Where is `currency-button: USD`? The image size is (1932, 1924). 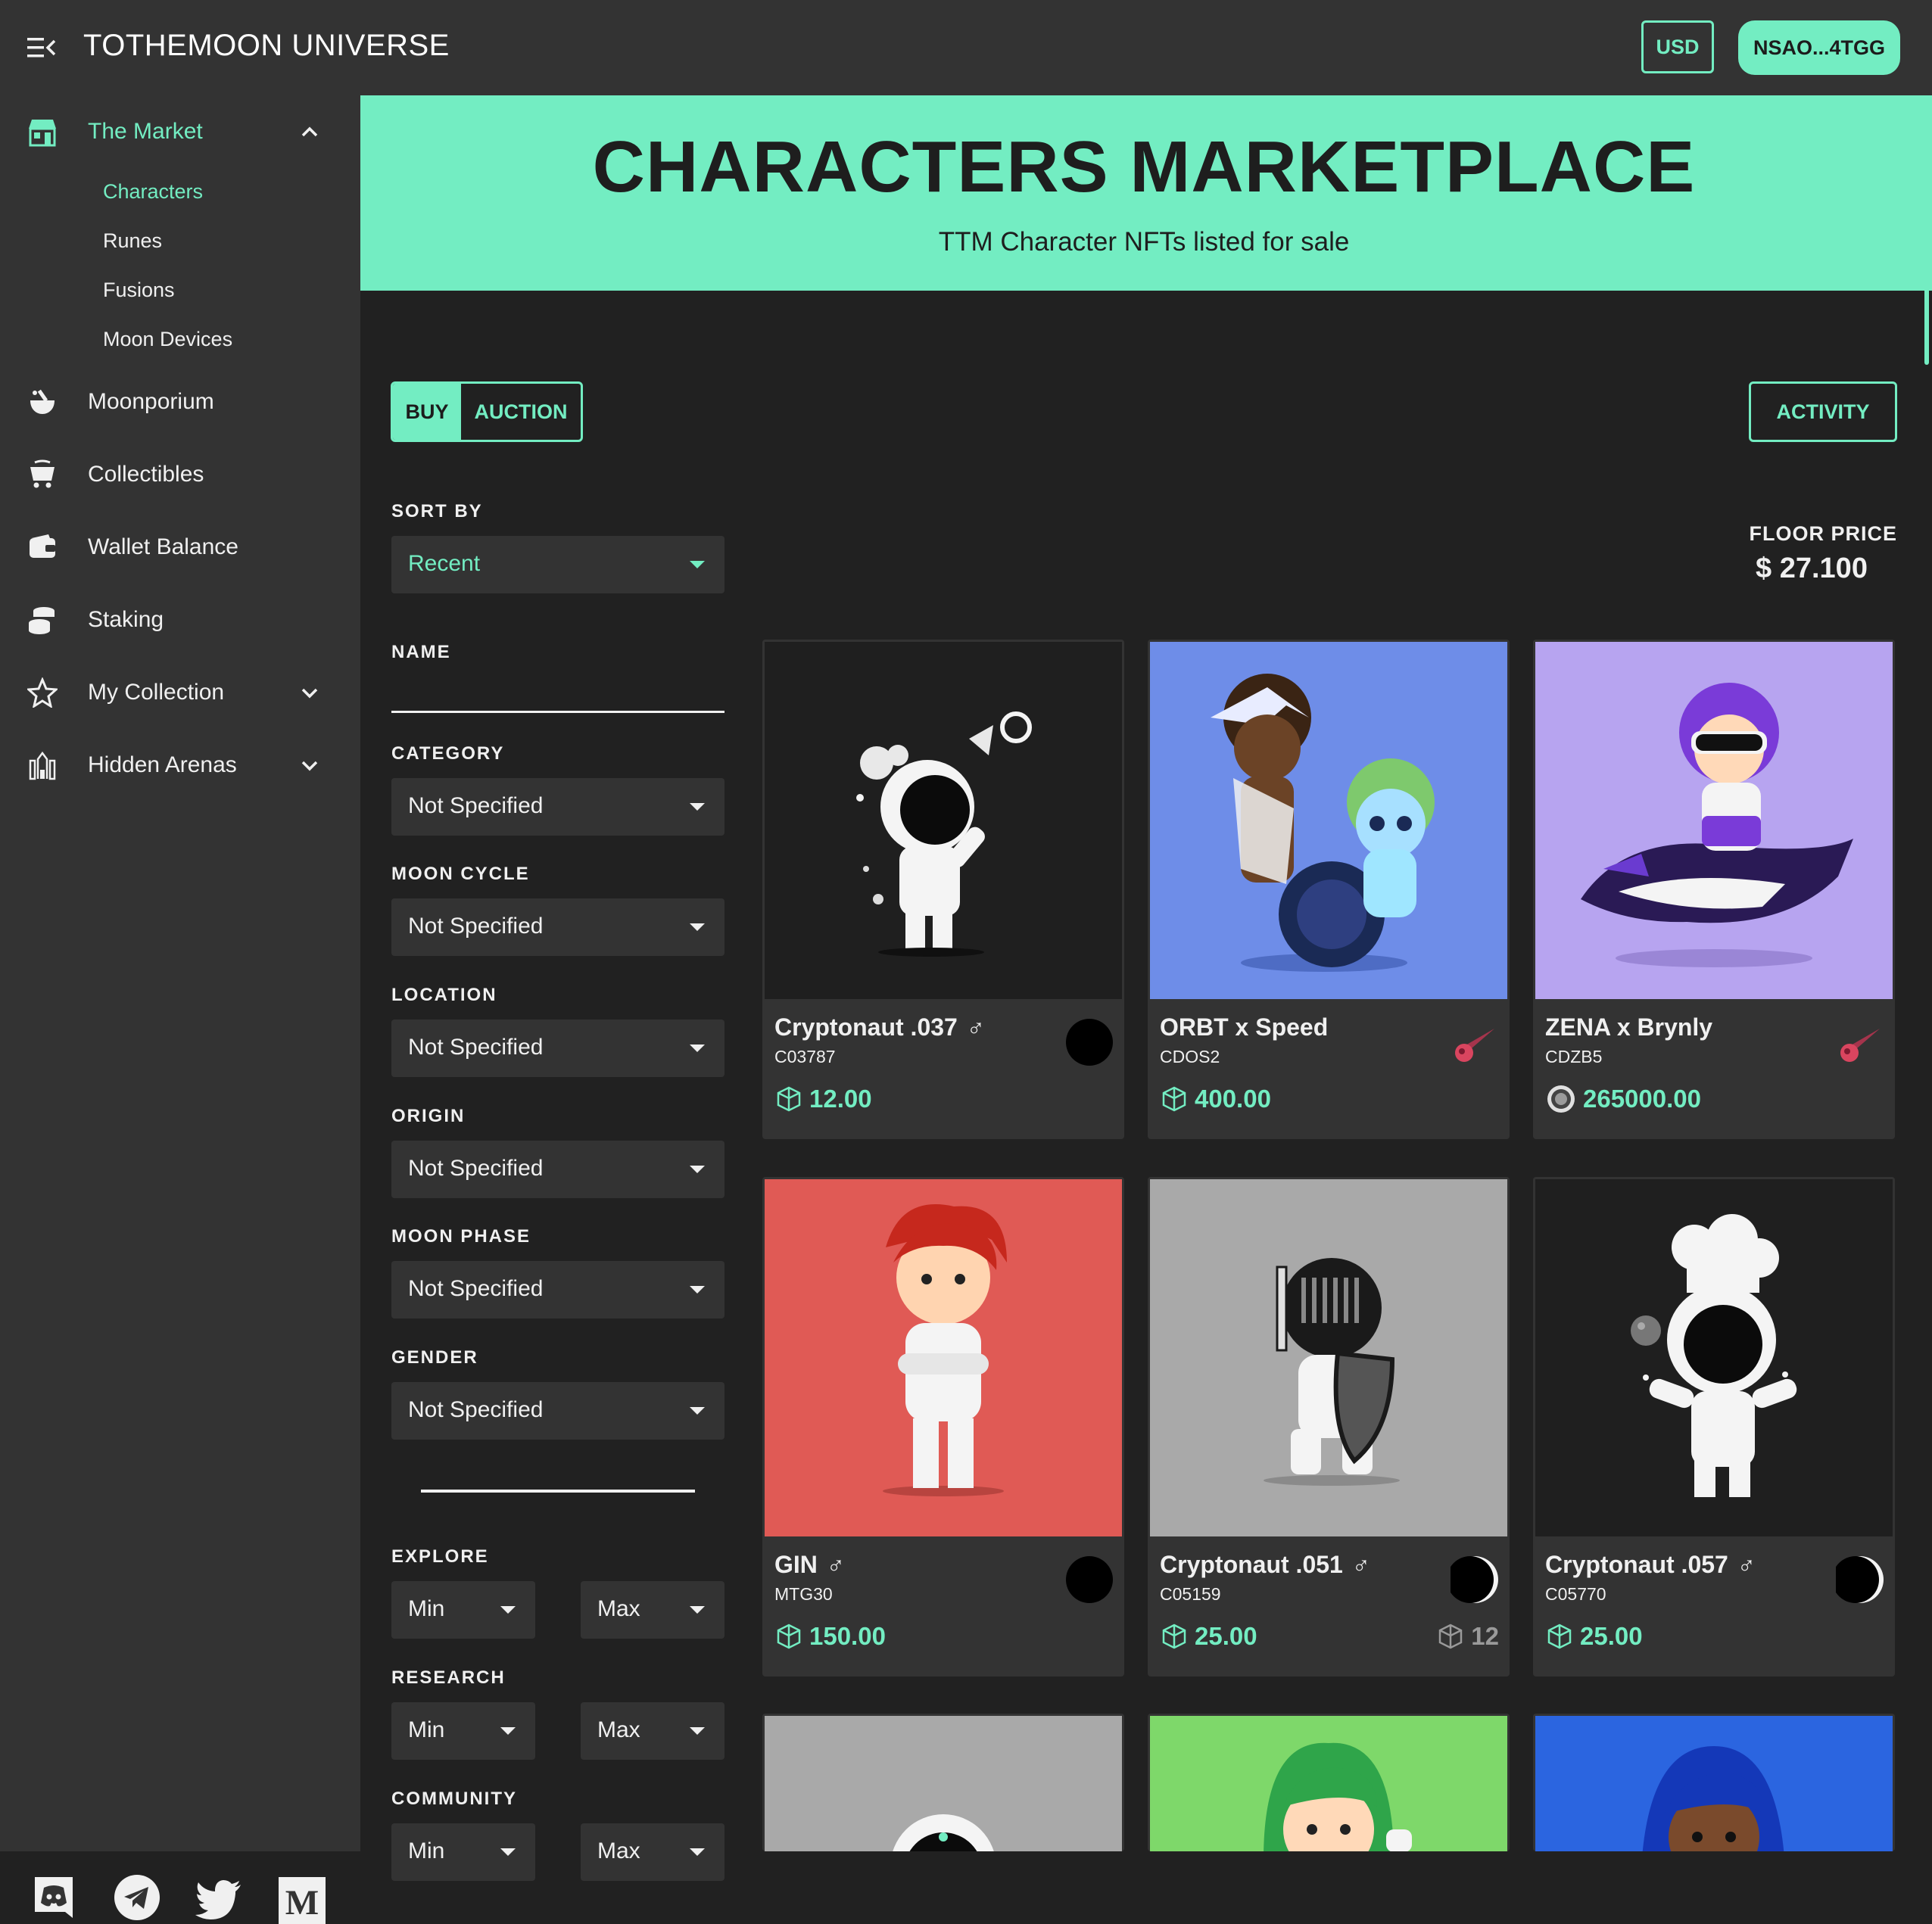 currency-button: USD is located at coordinates (1677, 46).